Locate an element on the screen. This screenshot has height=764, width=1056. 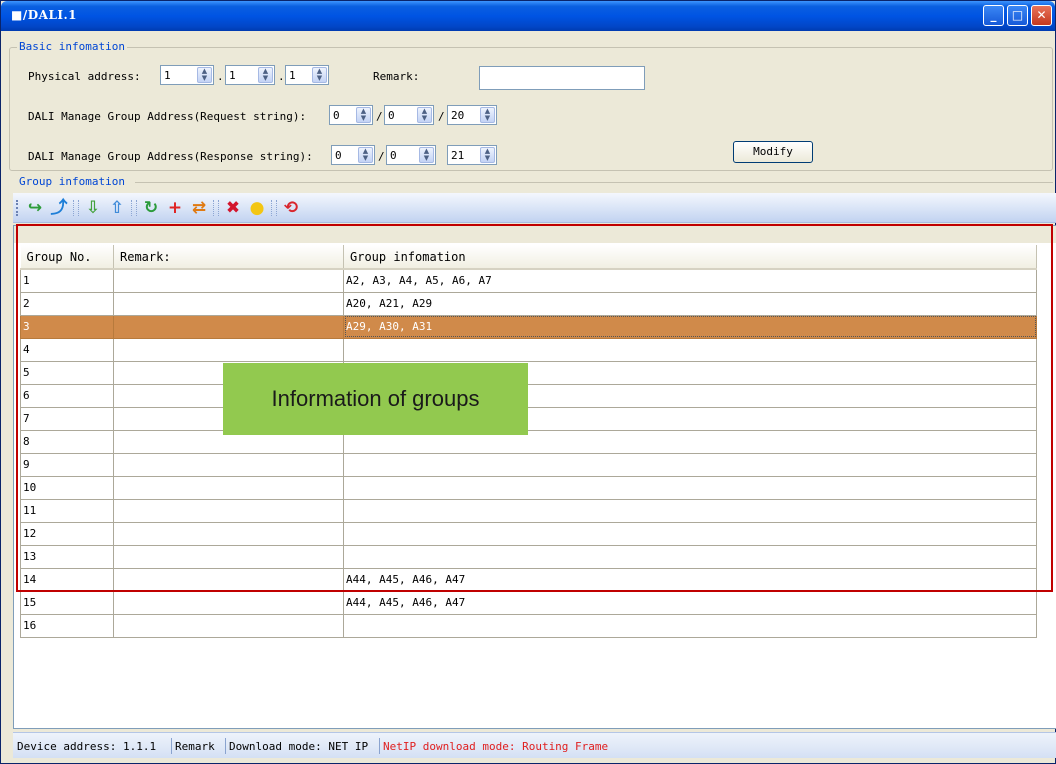
request-sub-spinner: 20 ▲ ▼ is located at coordinates (472, 115).